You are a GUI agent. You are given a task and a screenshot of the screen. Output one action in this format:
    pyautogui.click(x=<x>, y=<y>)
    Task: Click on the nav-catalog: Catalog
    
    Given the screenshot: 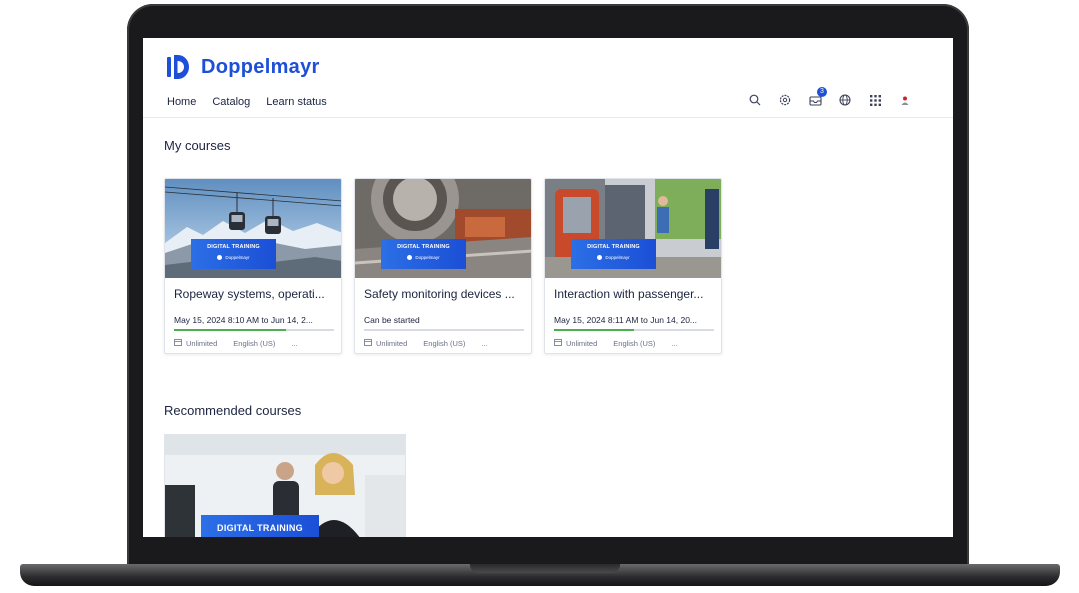 What is the action you would take?
    pyautogui.click(x=231, y=102)
    